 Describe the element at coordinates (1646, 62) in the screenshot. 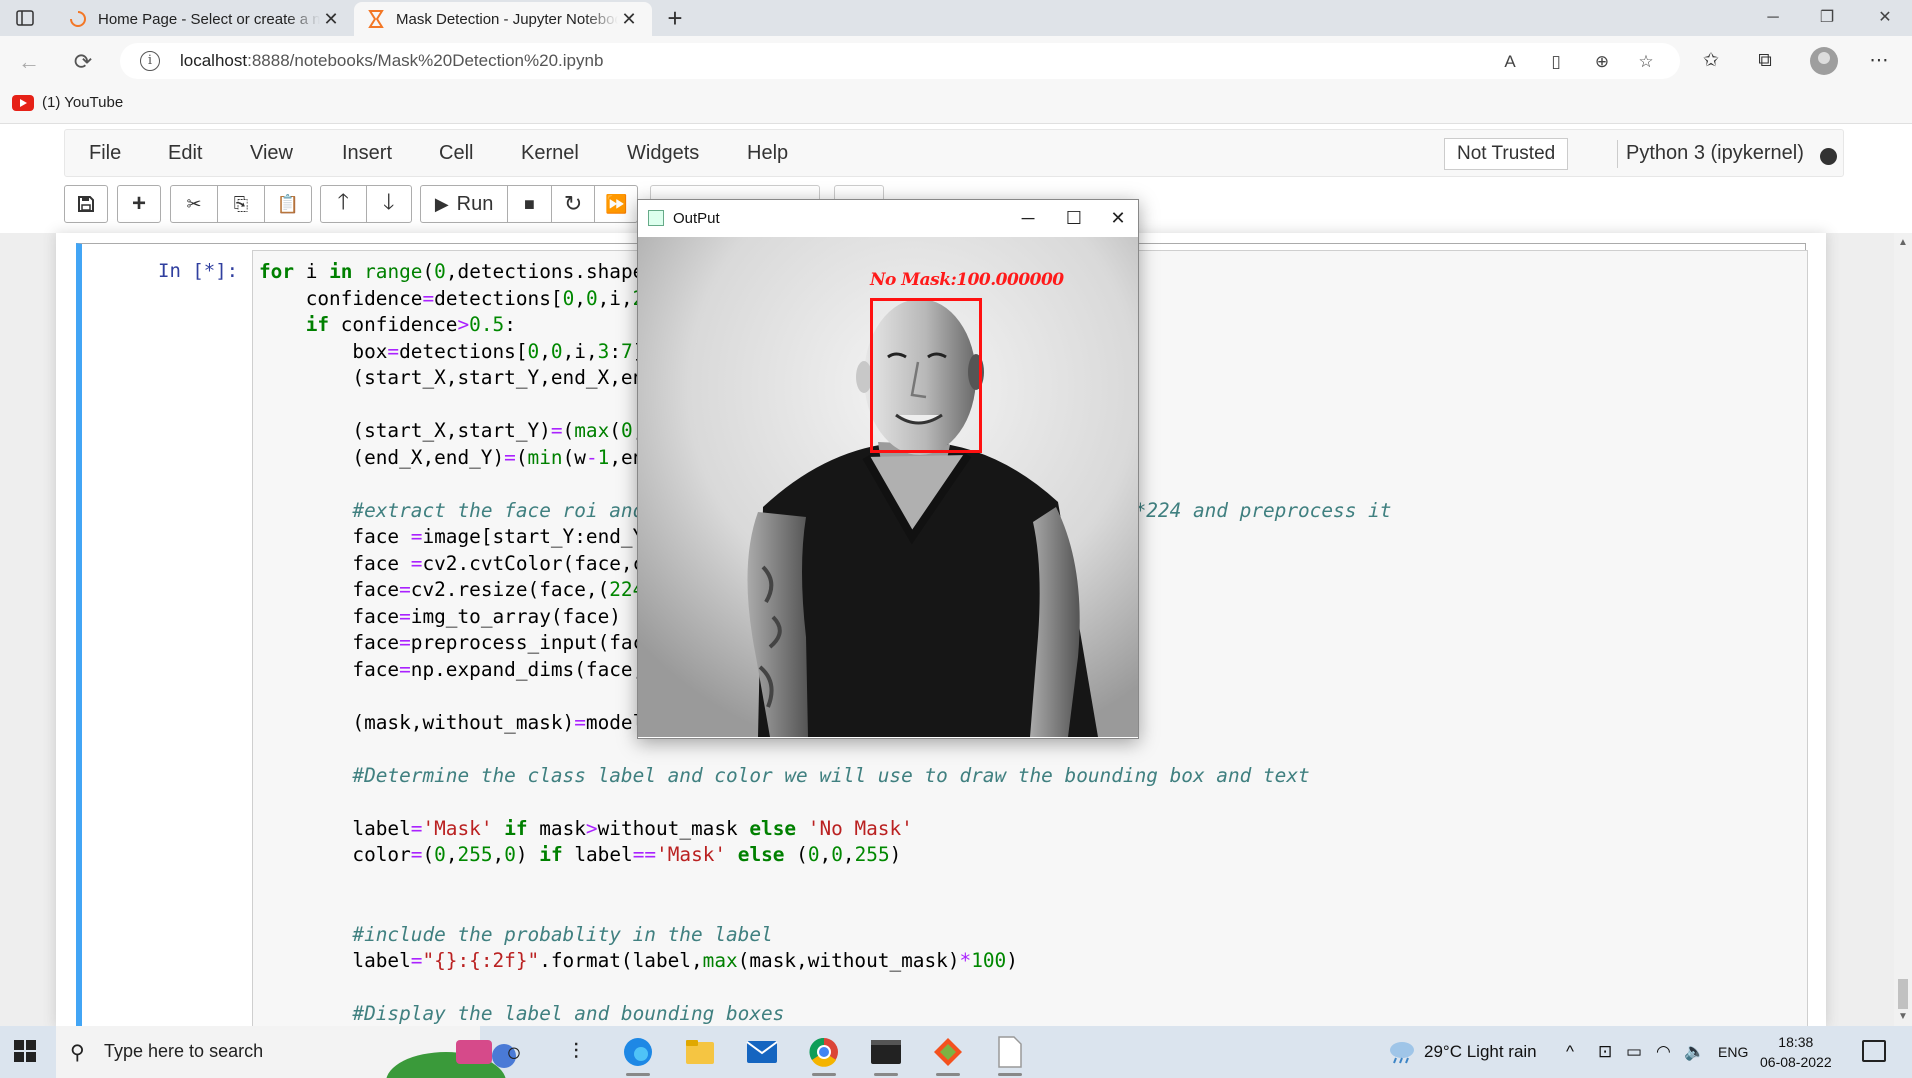

I see `favorite-add-icon: ☆` at that location.